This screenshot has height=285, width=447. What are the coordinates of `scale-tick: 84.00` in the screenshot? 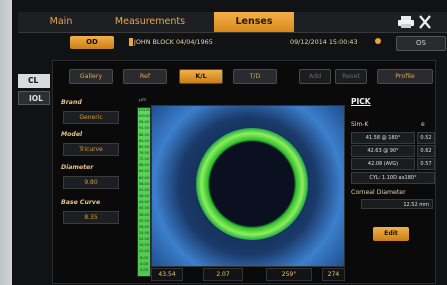 It's located at (144, 140).